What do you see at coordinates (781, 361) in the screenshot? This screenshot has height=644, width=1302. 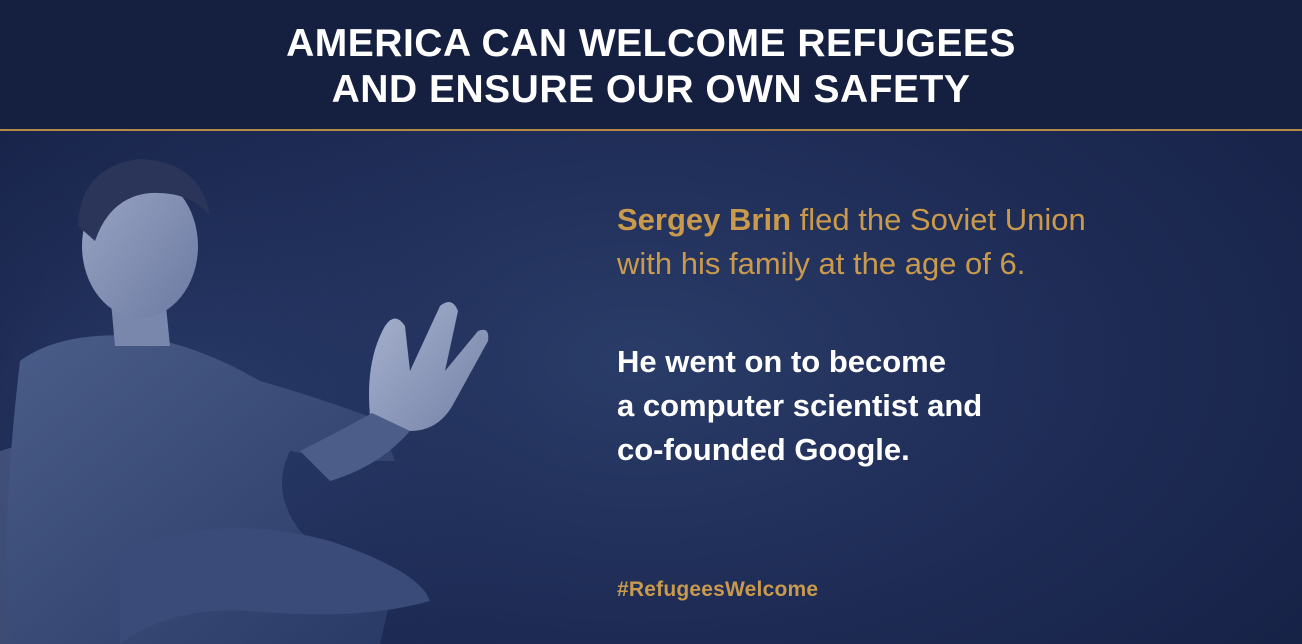 I see `body-line-1: He went on to become` at bounding box center [781, 361].